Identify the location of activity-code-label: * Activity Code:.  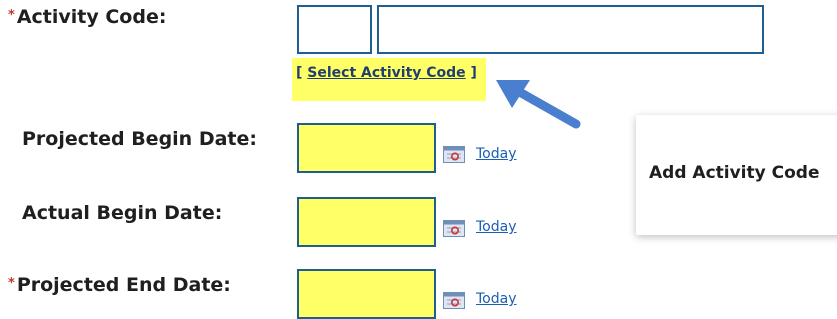
(87, 17).